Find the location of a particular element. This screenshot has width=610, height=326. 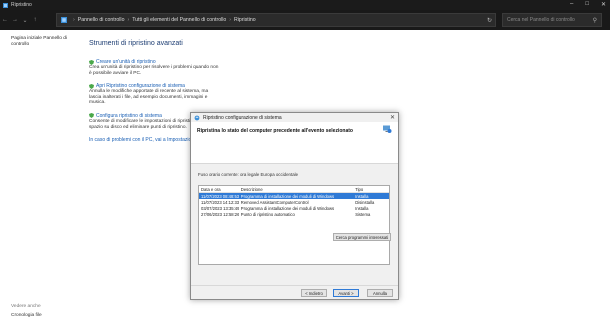

see-also-label: Vedere anche is located at coordinates (26, 306).